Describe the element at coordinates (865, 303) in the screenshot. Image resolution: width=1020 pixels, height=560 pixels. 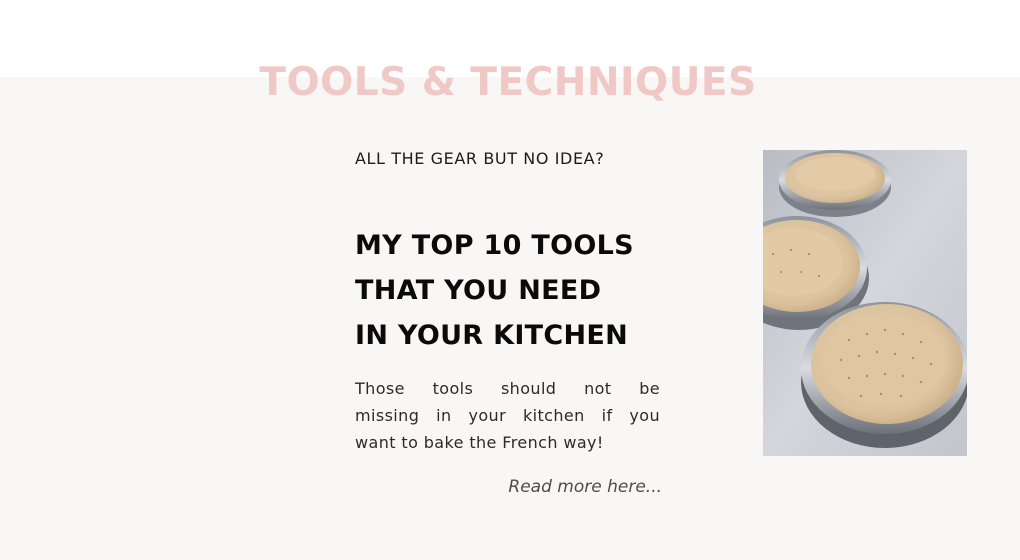
I see `tart-rings-photo` at that location.